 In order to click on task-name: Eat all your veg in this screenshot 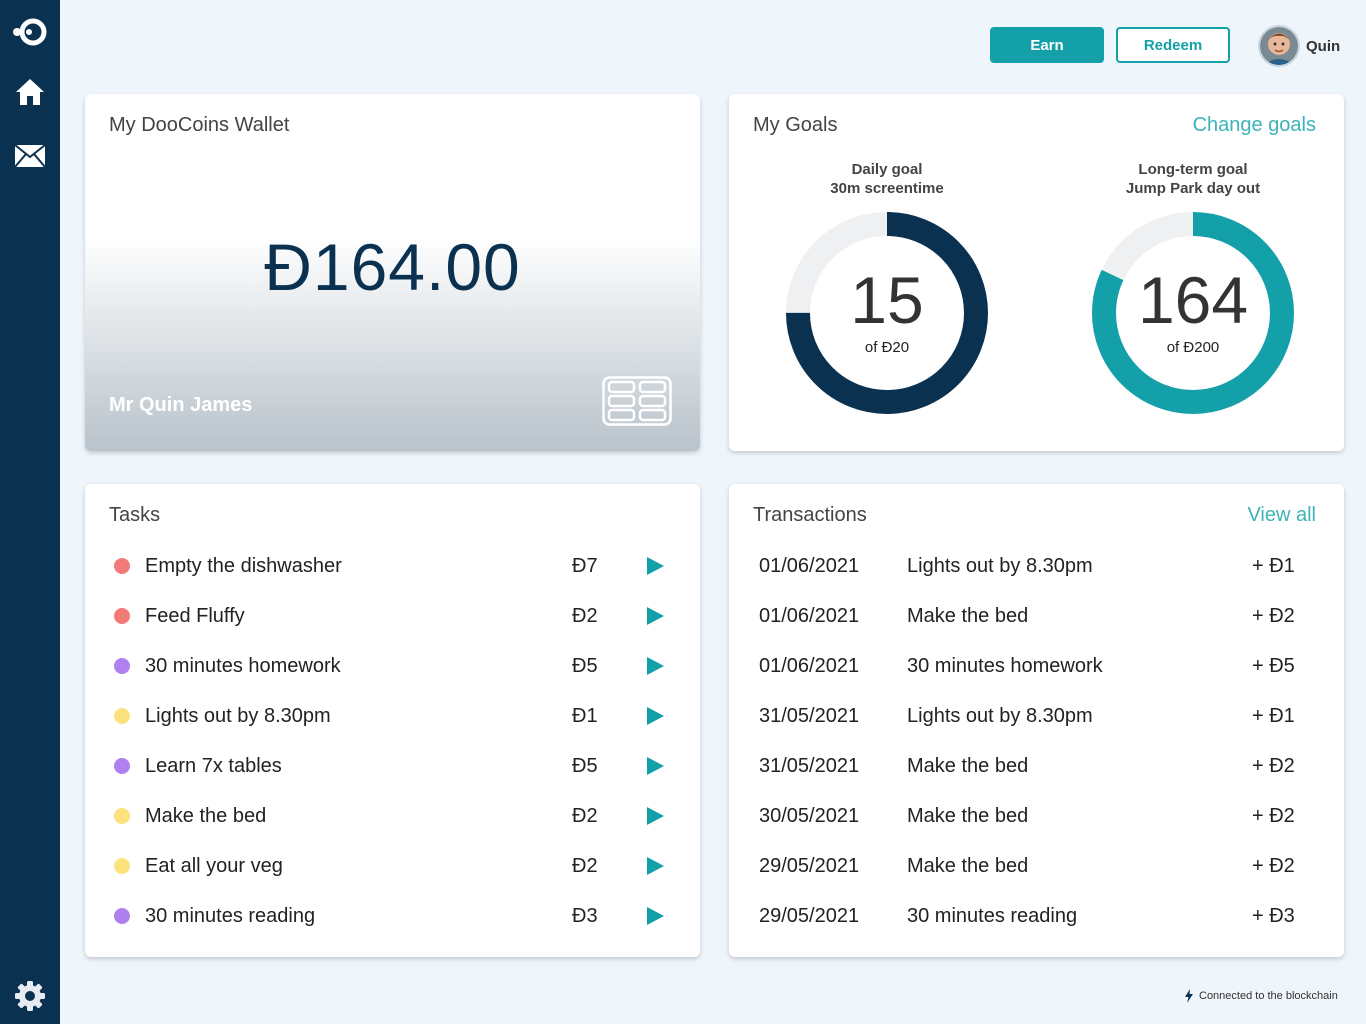, I will do `click(214, 865)`.